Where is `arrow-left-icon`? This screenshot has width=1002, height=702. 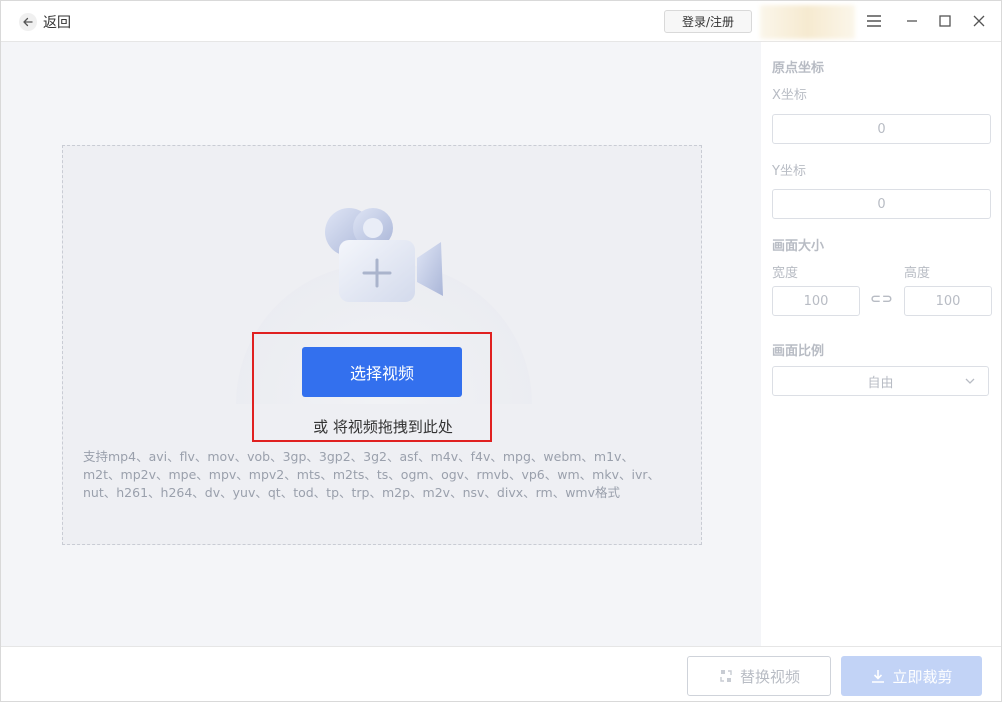
arrow-left-icon is located at coordinates (28, 22).